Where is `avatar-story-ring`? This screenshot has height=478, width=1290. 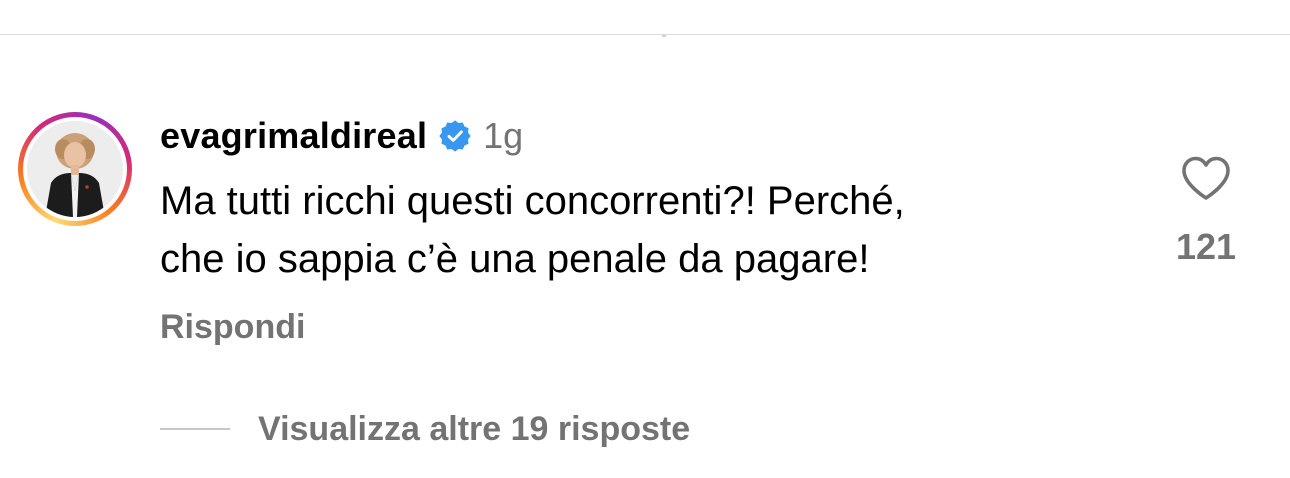 avatar-story-ring is located at coordinates (75, 169).